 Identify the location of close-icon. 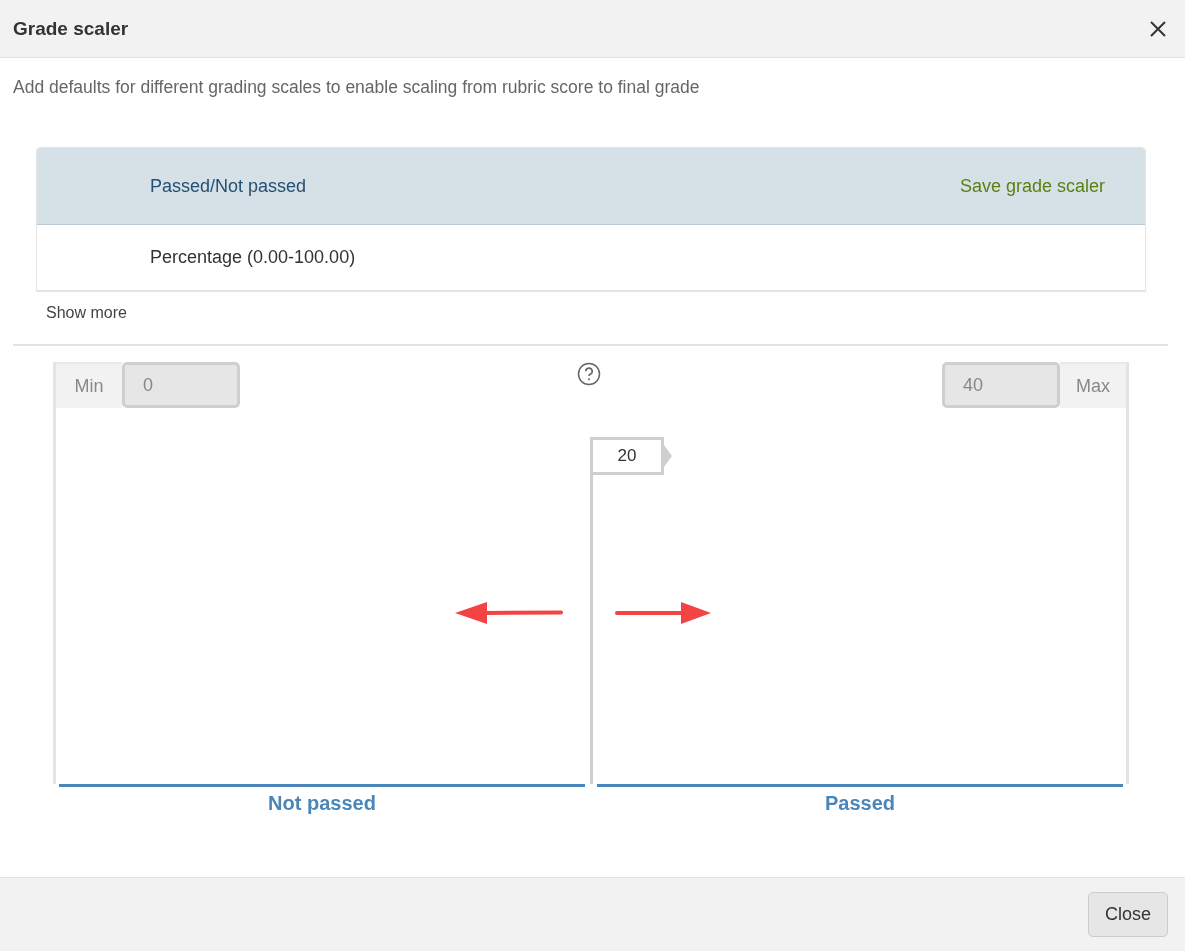
(1158, 28).